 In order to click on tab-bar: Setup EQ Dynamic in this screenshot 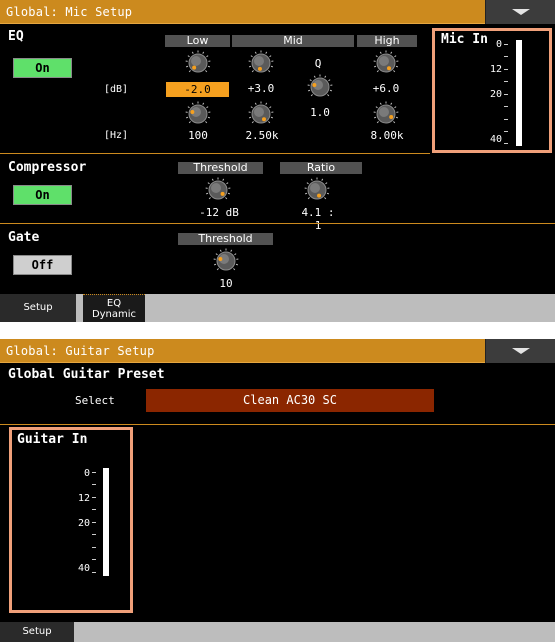, I will do `click(277, 308)`.